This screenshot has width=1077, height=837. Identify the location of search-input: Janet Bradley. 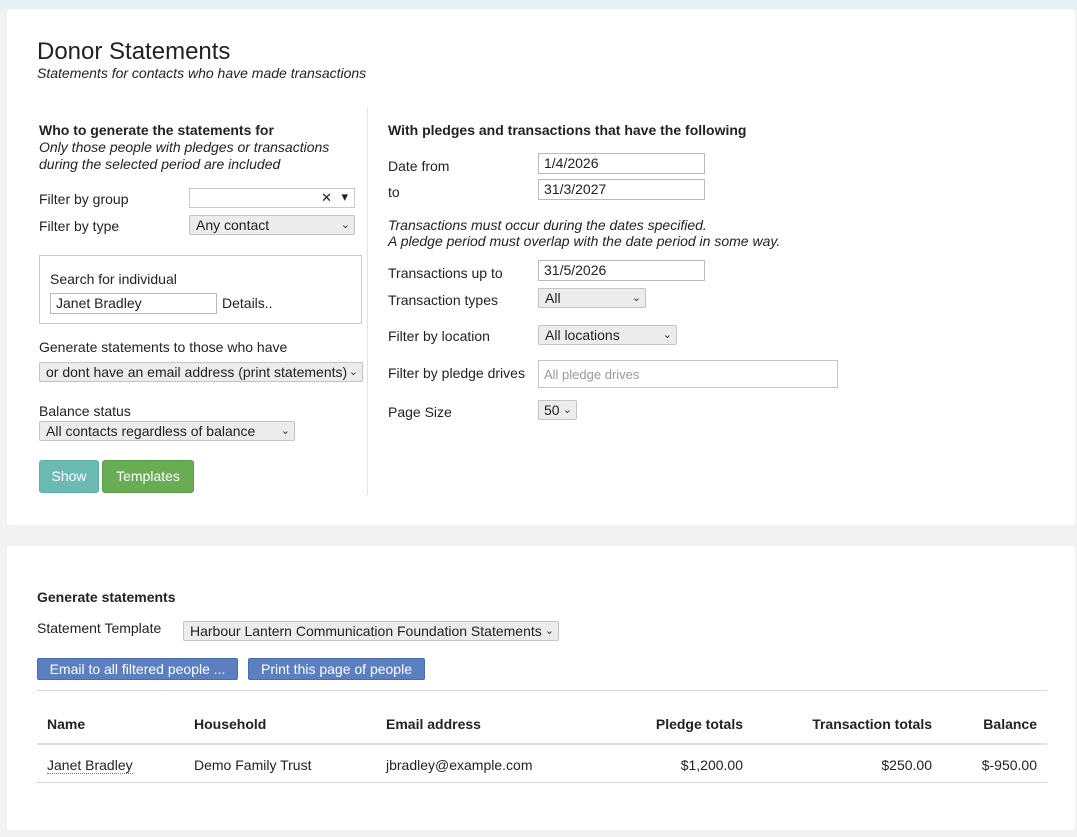
(133, 303).